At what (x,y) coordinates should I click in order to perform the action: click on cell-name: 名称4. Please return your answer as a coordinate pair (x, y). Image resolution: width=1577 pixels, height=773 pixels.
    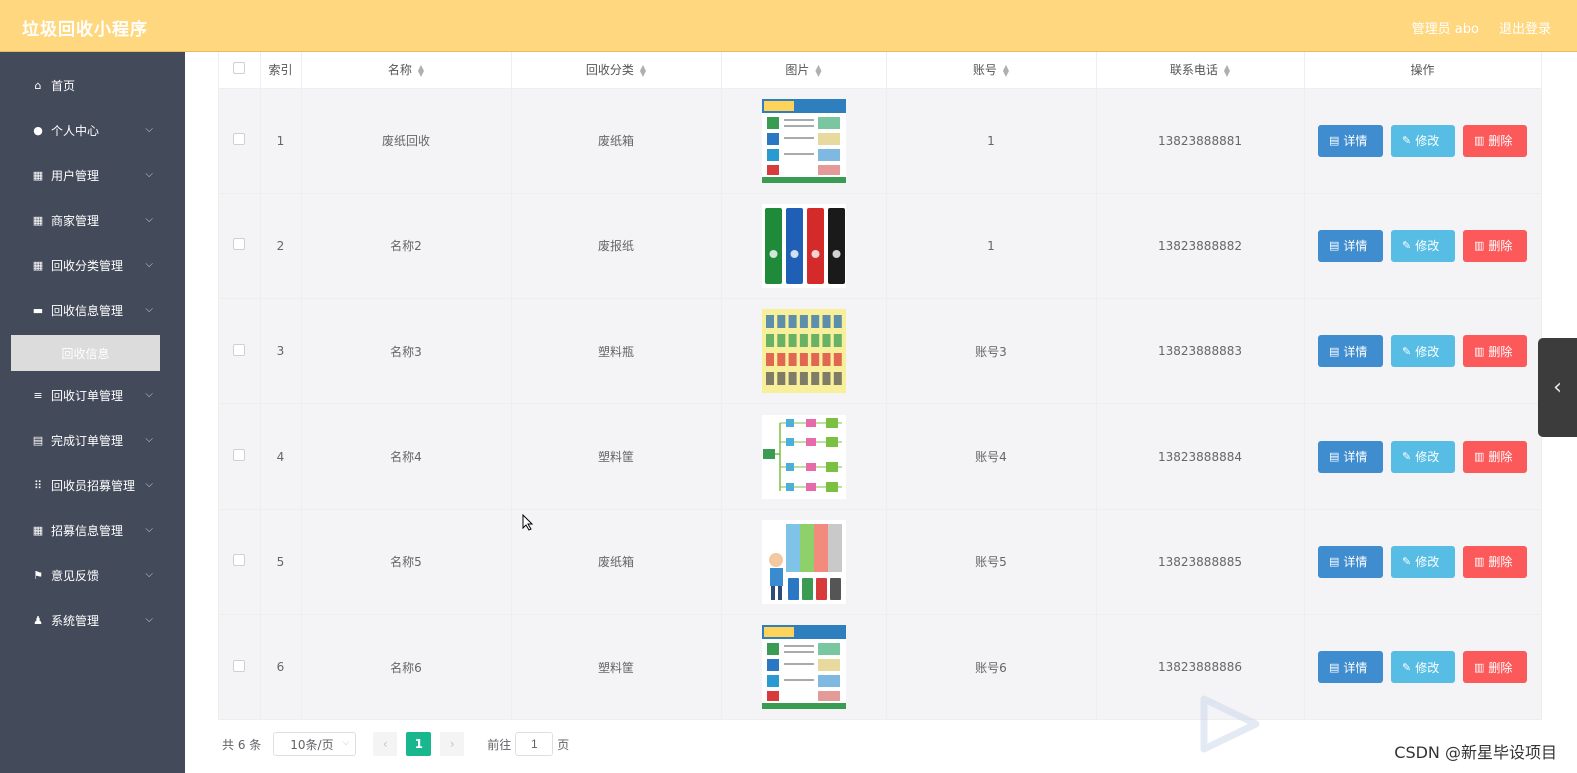
    Looking at the image, I should click on (406, 456).